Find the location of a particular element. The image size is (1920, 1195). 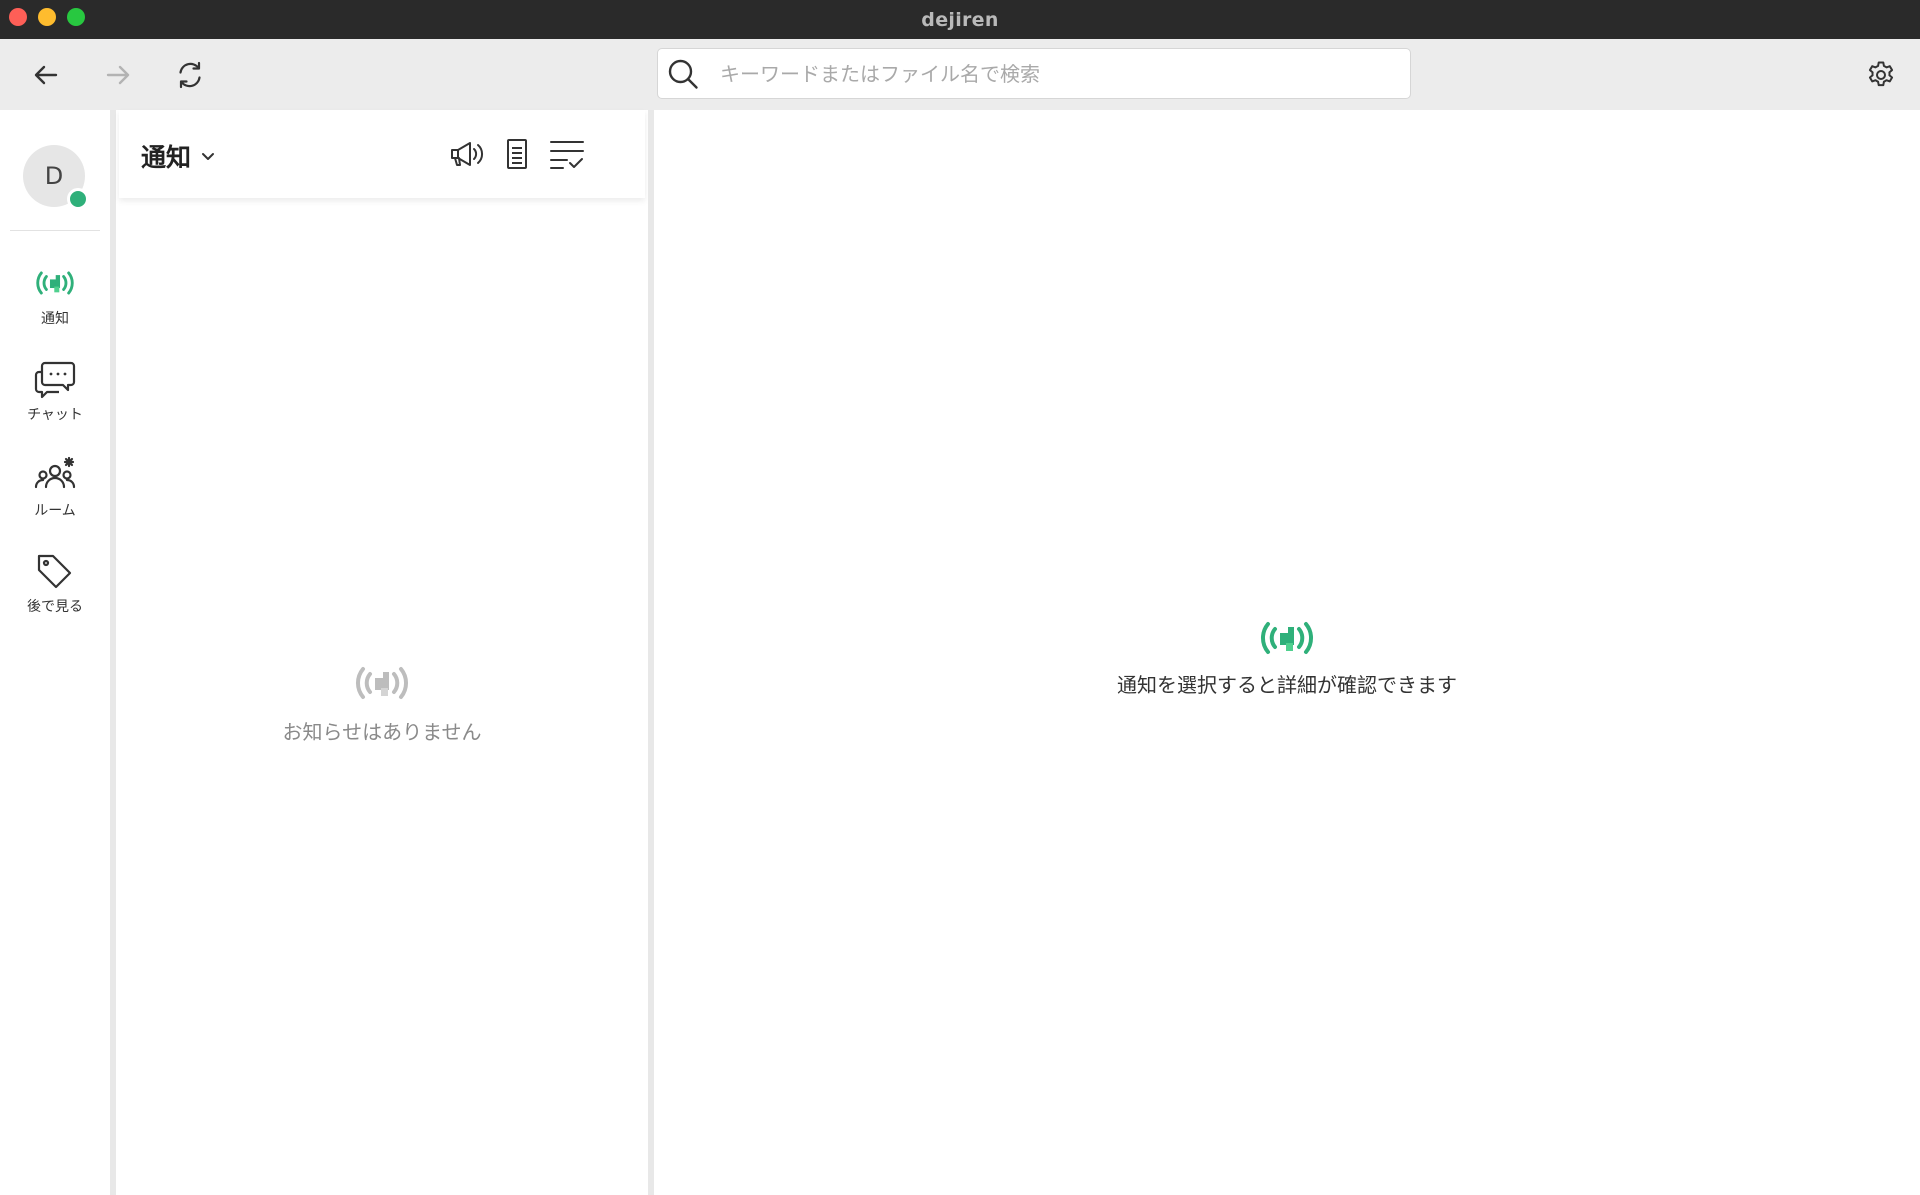

document-icon is located at coordinates (517, 154).